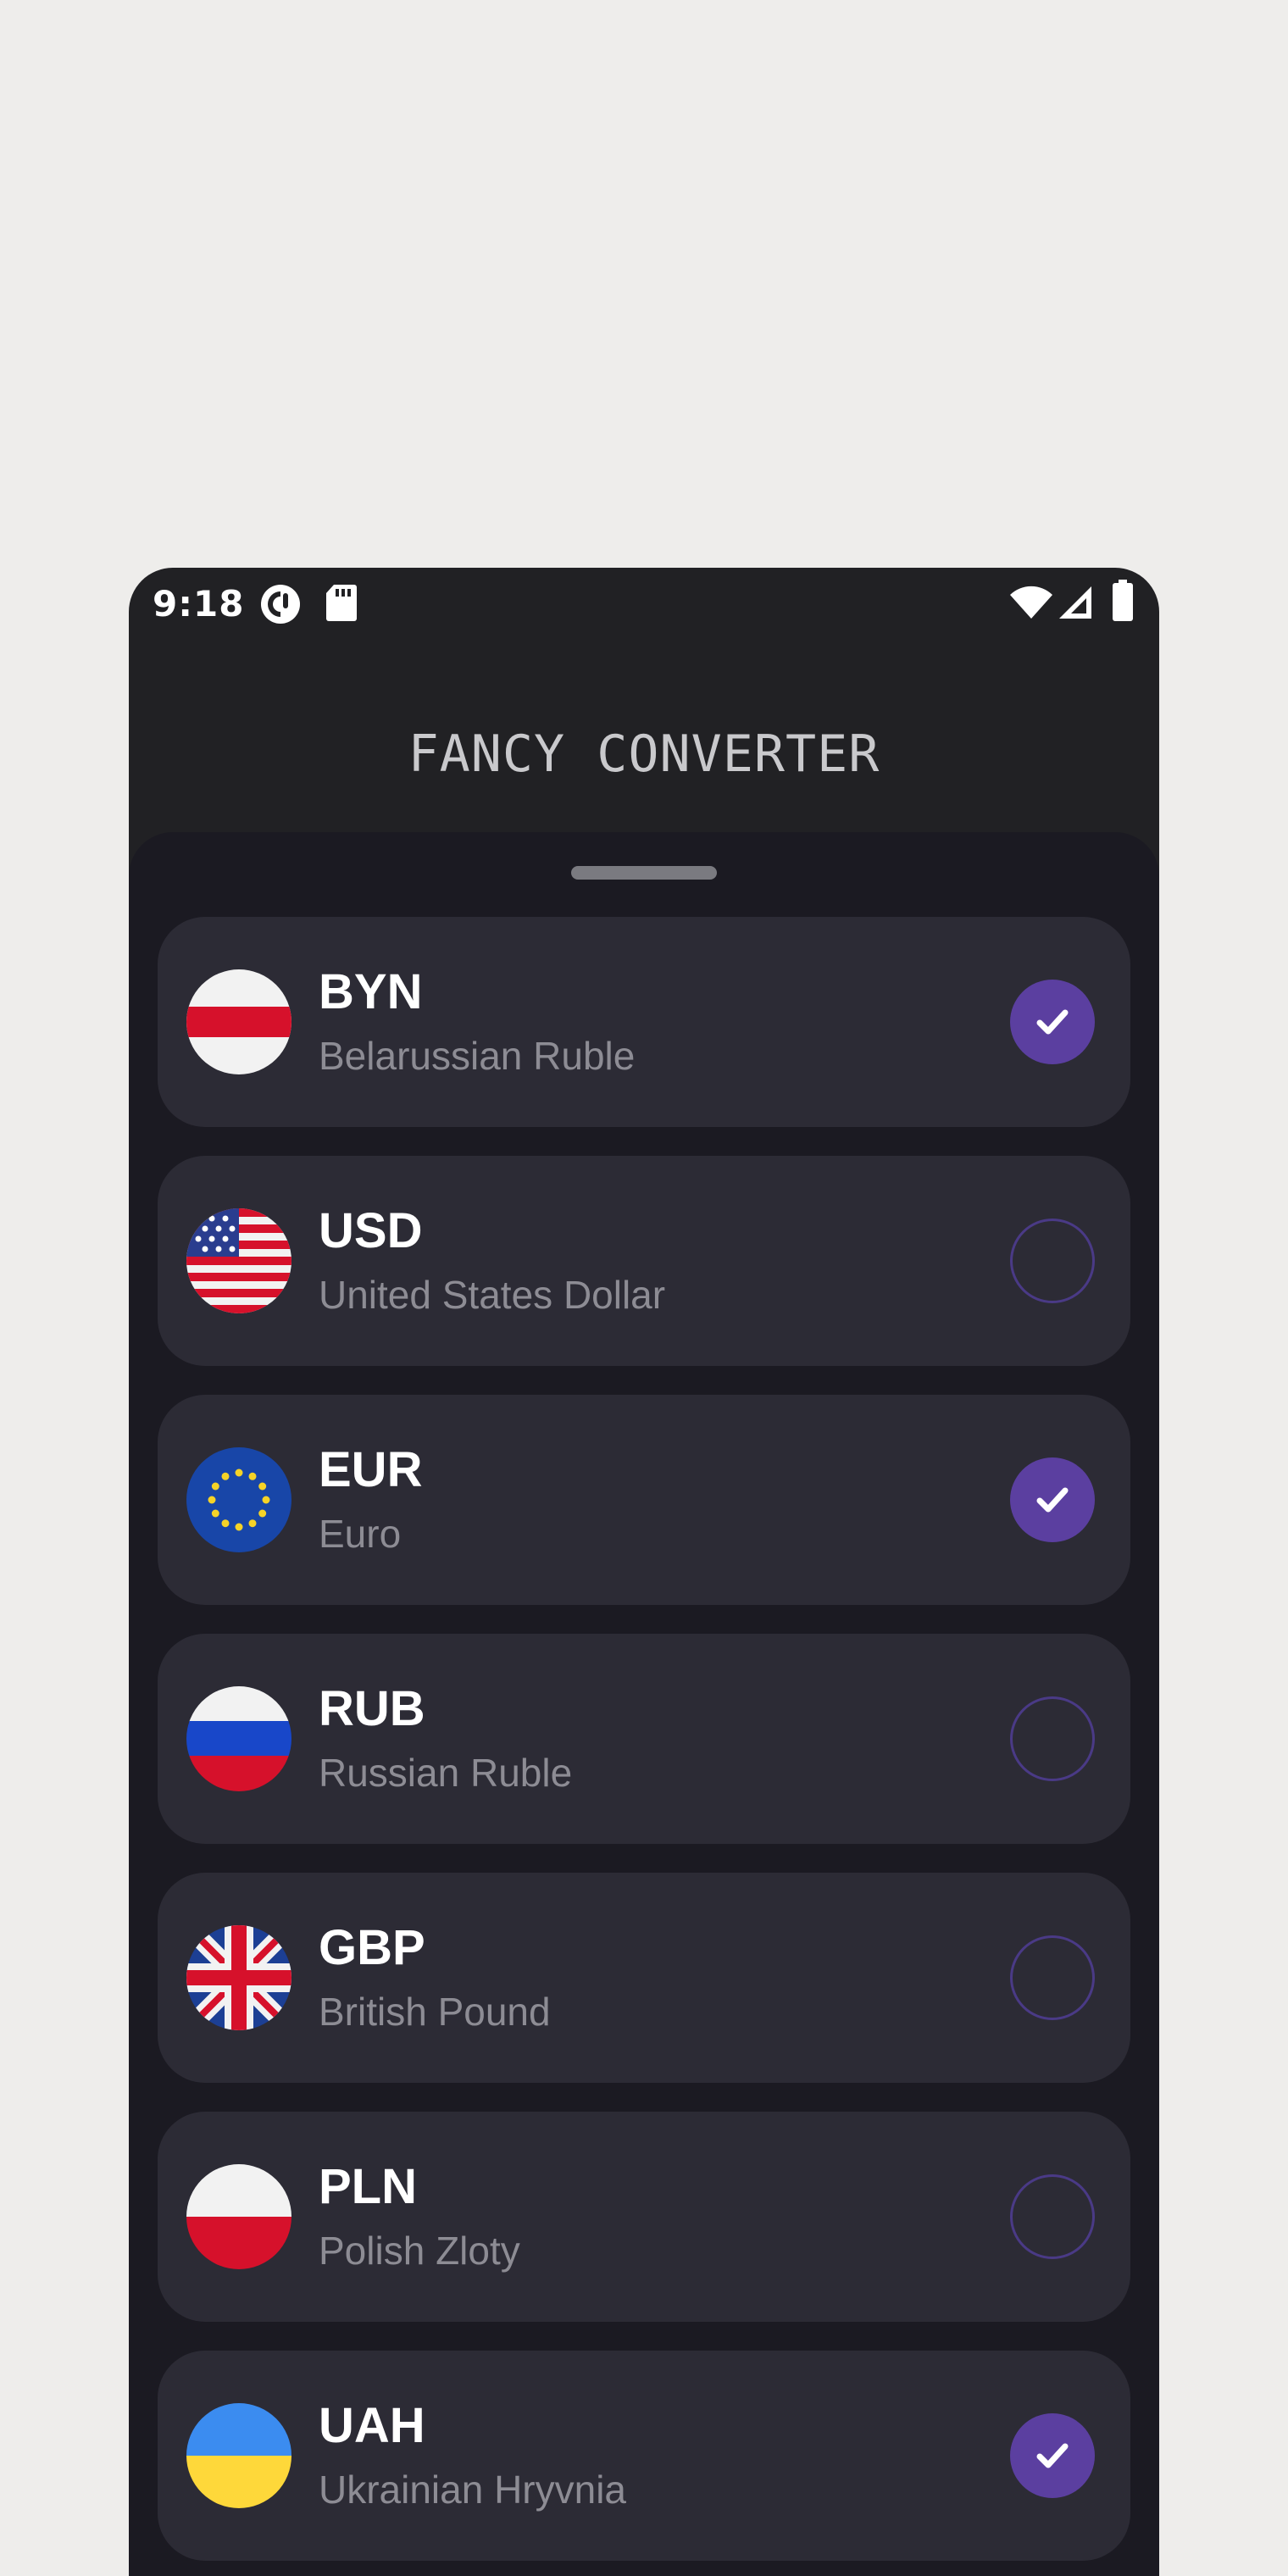  Describe the element at coordinates (371, 1469) in the screenshot. I see `currency-code: EUR` at that location.